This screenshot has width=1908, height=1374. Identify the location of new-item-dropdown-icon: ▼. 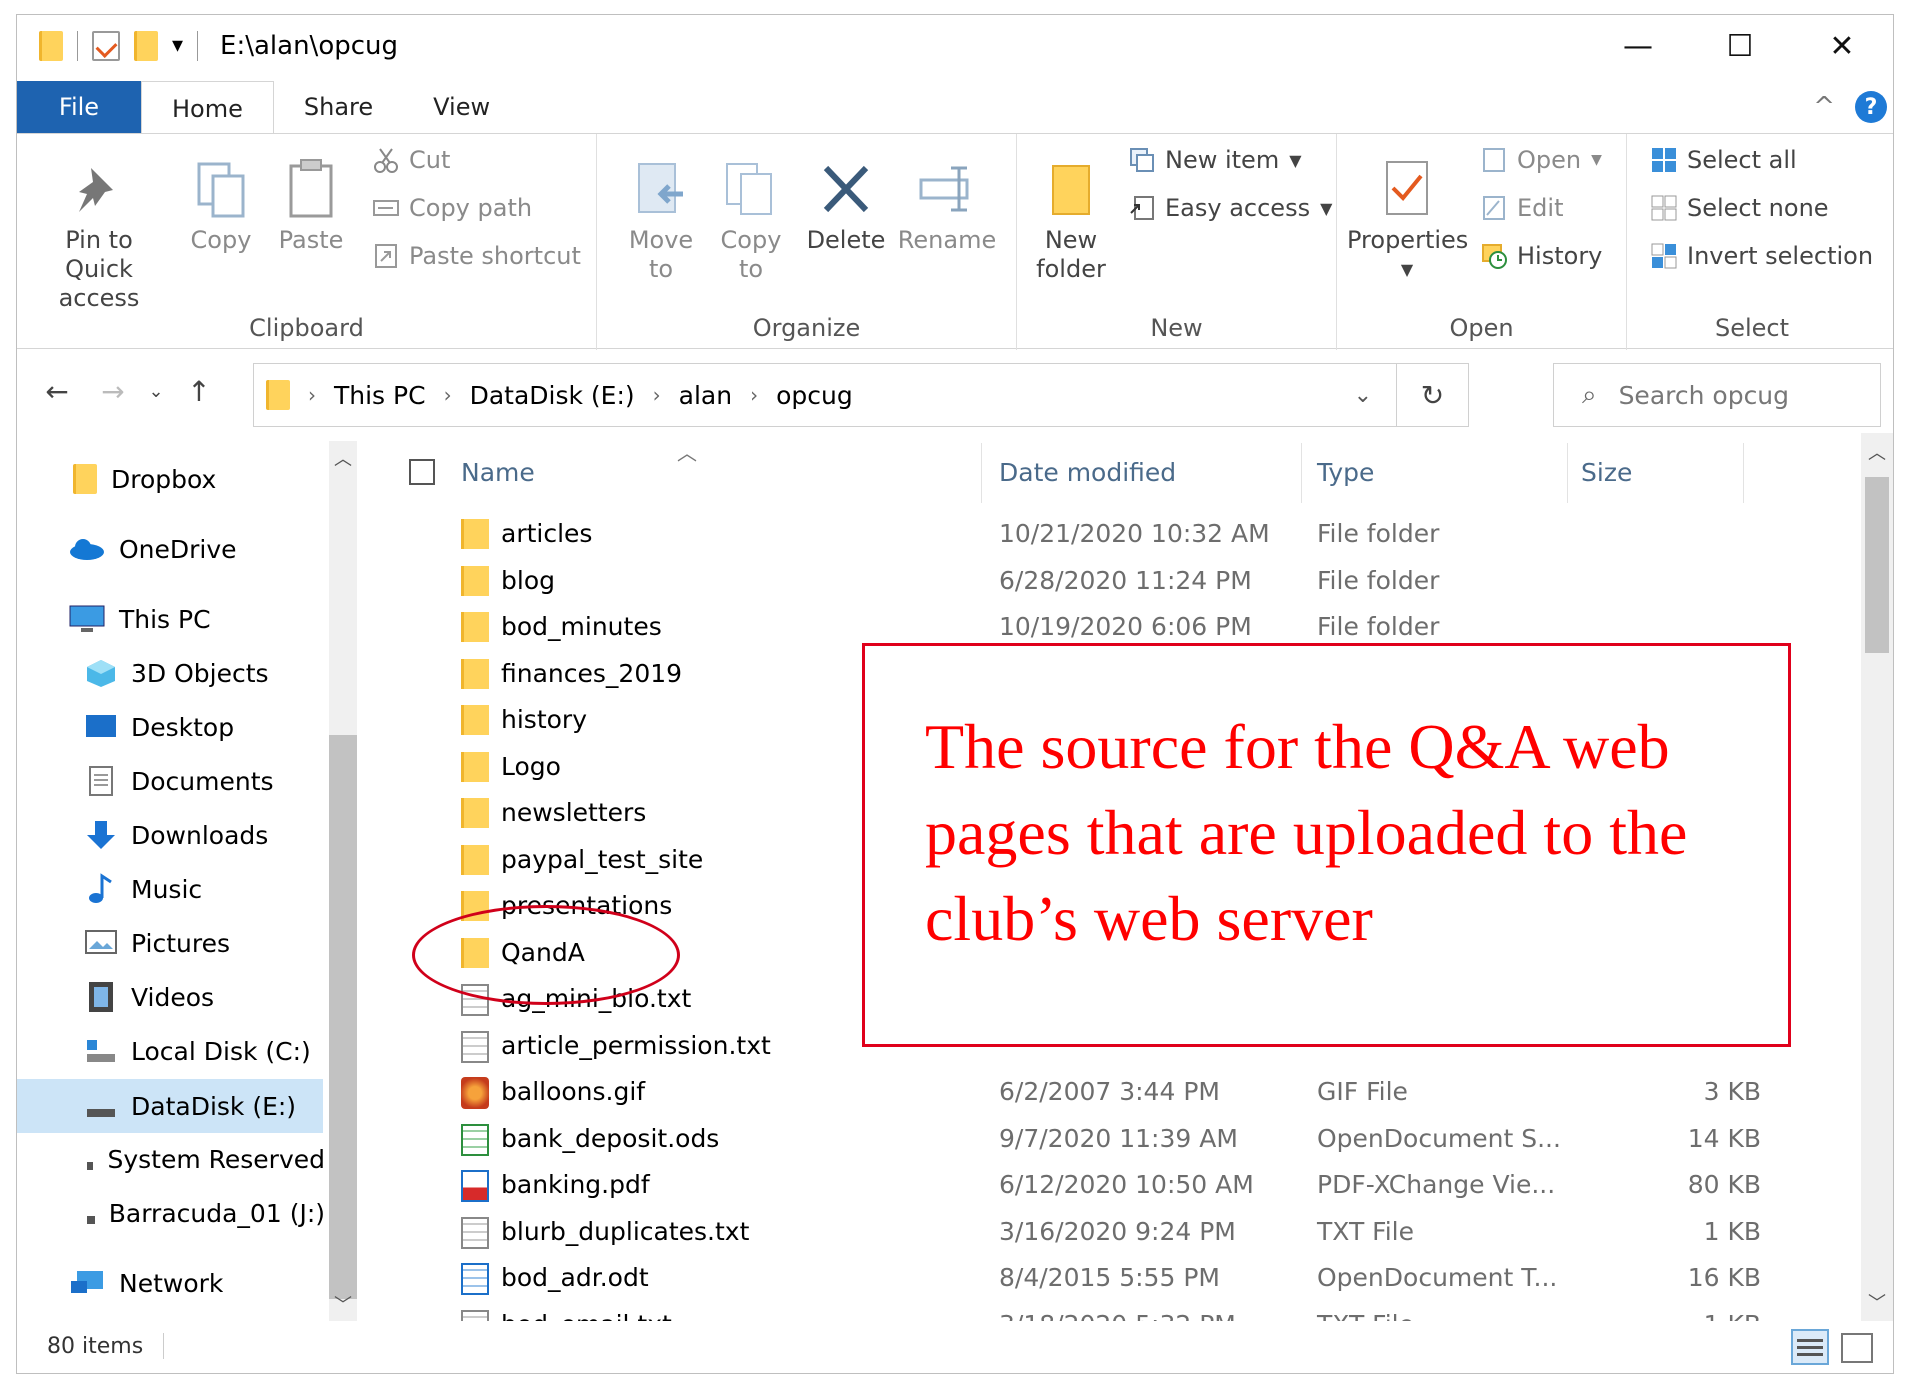
(1295, 160).